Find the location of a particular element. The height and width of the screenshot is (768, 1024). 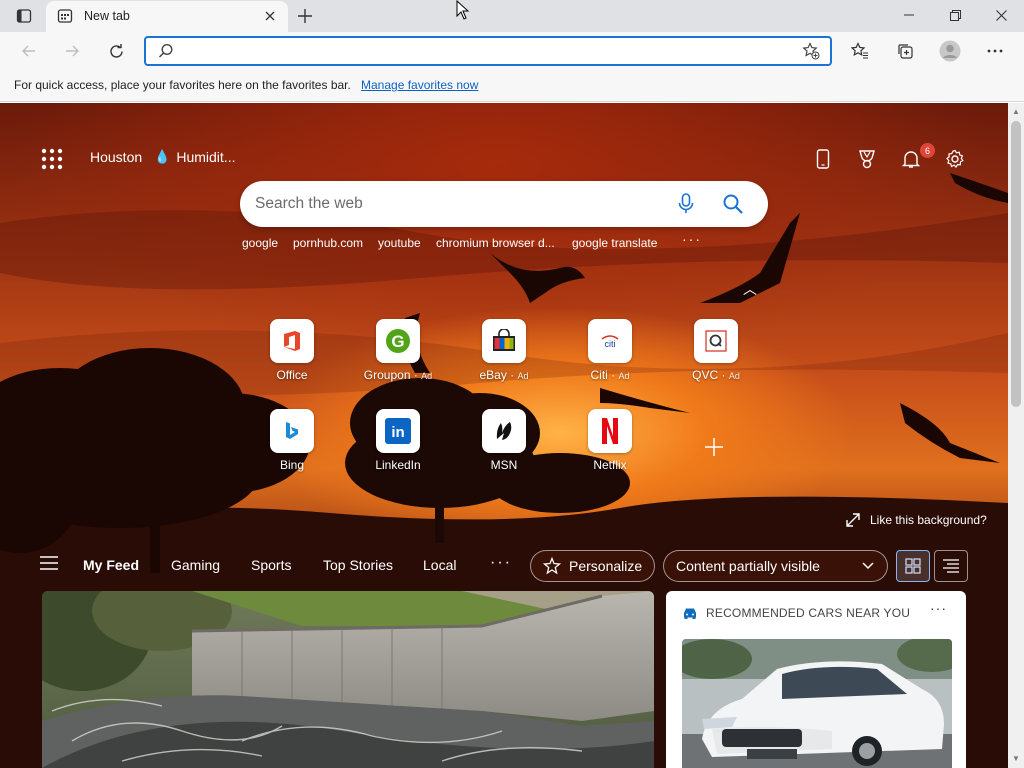

feed-more-button: ··· is located at coordinates (501, 563).